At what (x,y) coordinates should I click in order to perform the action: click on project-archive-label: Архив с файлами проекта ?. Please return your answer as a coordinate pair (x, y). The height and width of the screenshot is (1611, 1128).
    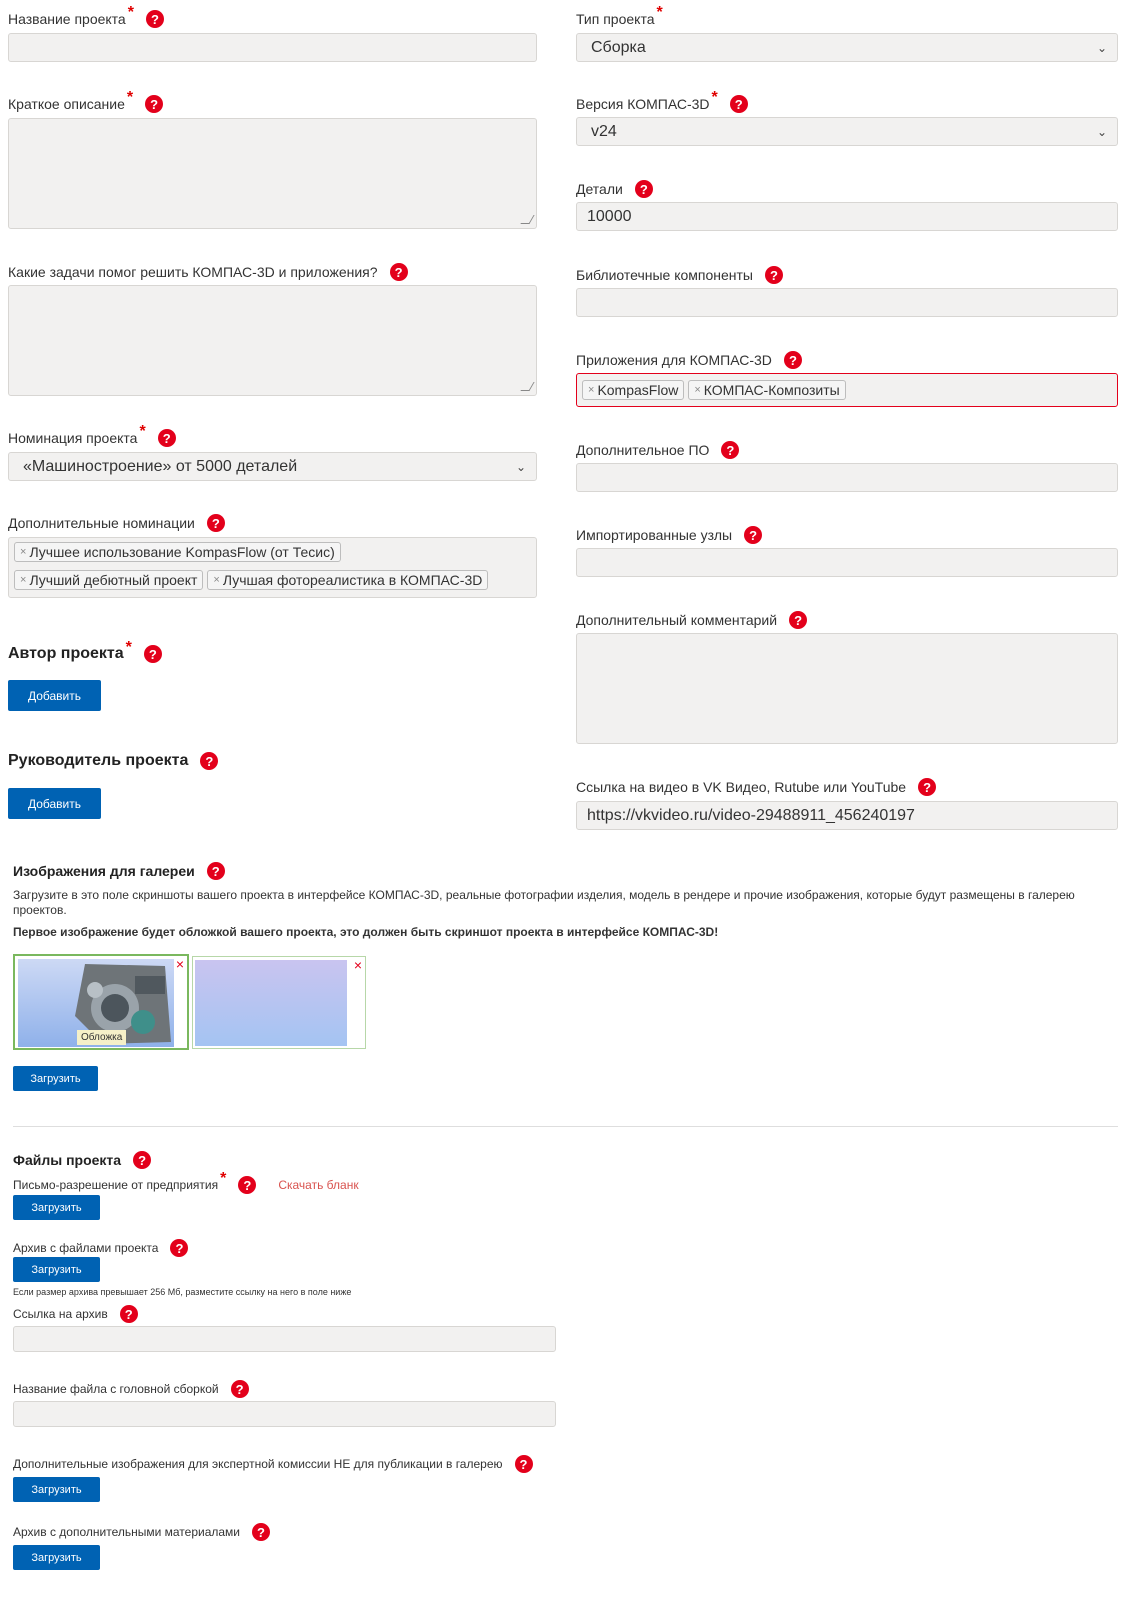
    Looking at the image, I should click on (101, 1248).